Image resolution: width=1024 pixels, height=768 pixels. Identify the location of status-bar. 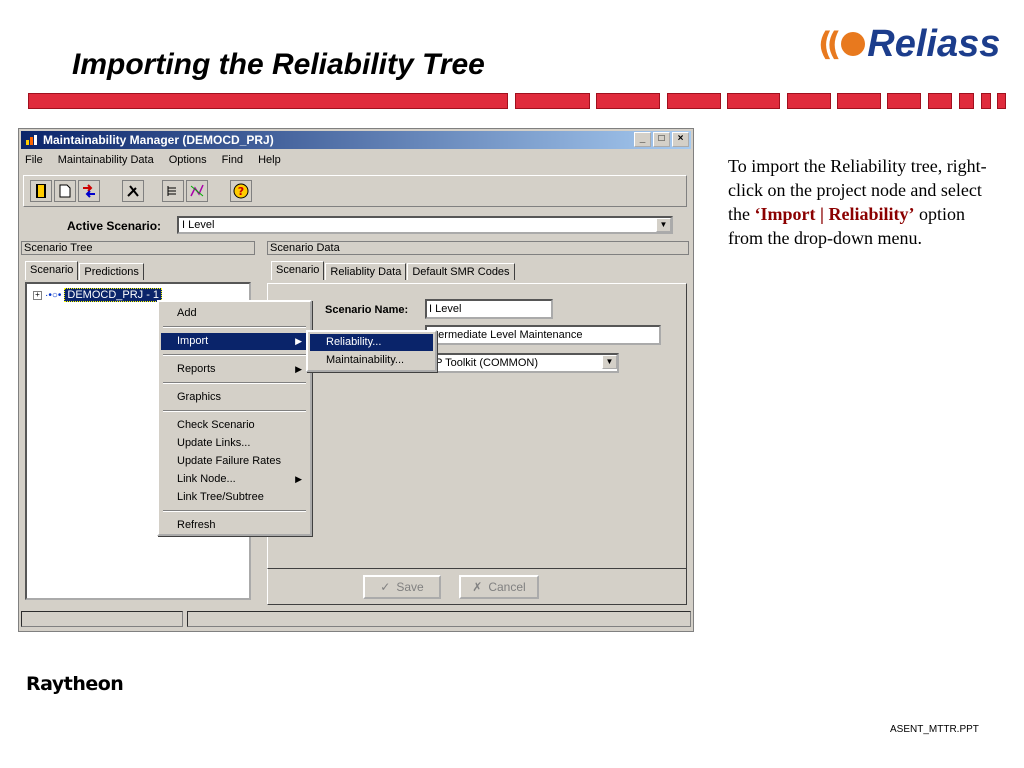
(356, 619).